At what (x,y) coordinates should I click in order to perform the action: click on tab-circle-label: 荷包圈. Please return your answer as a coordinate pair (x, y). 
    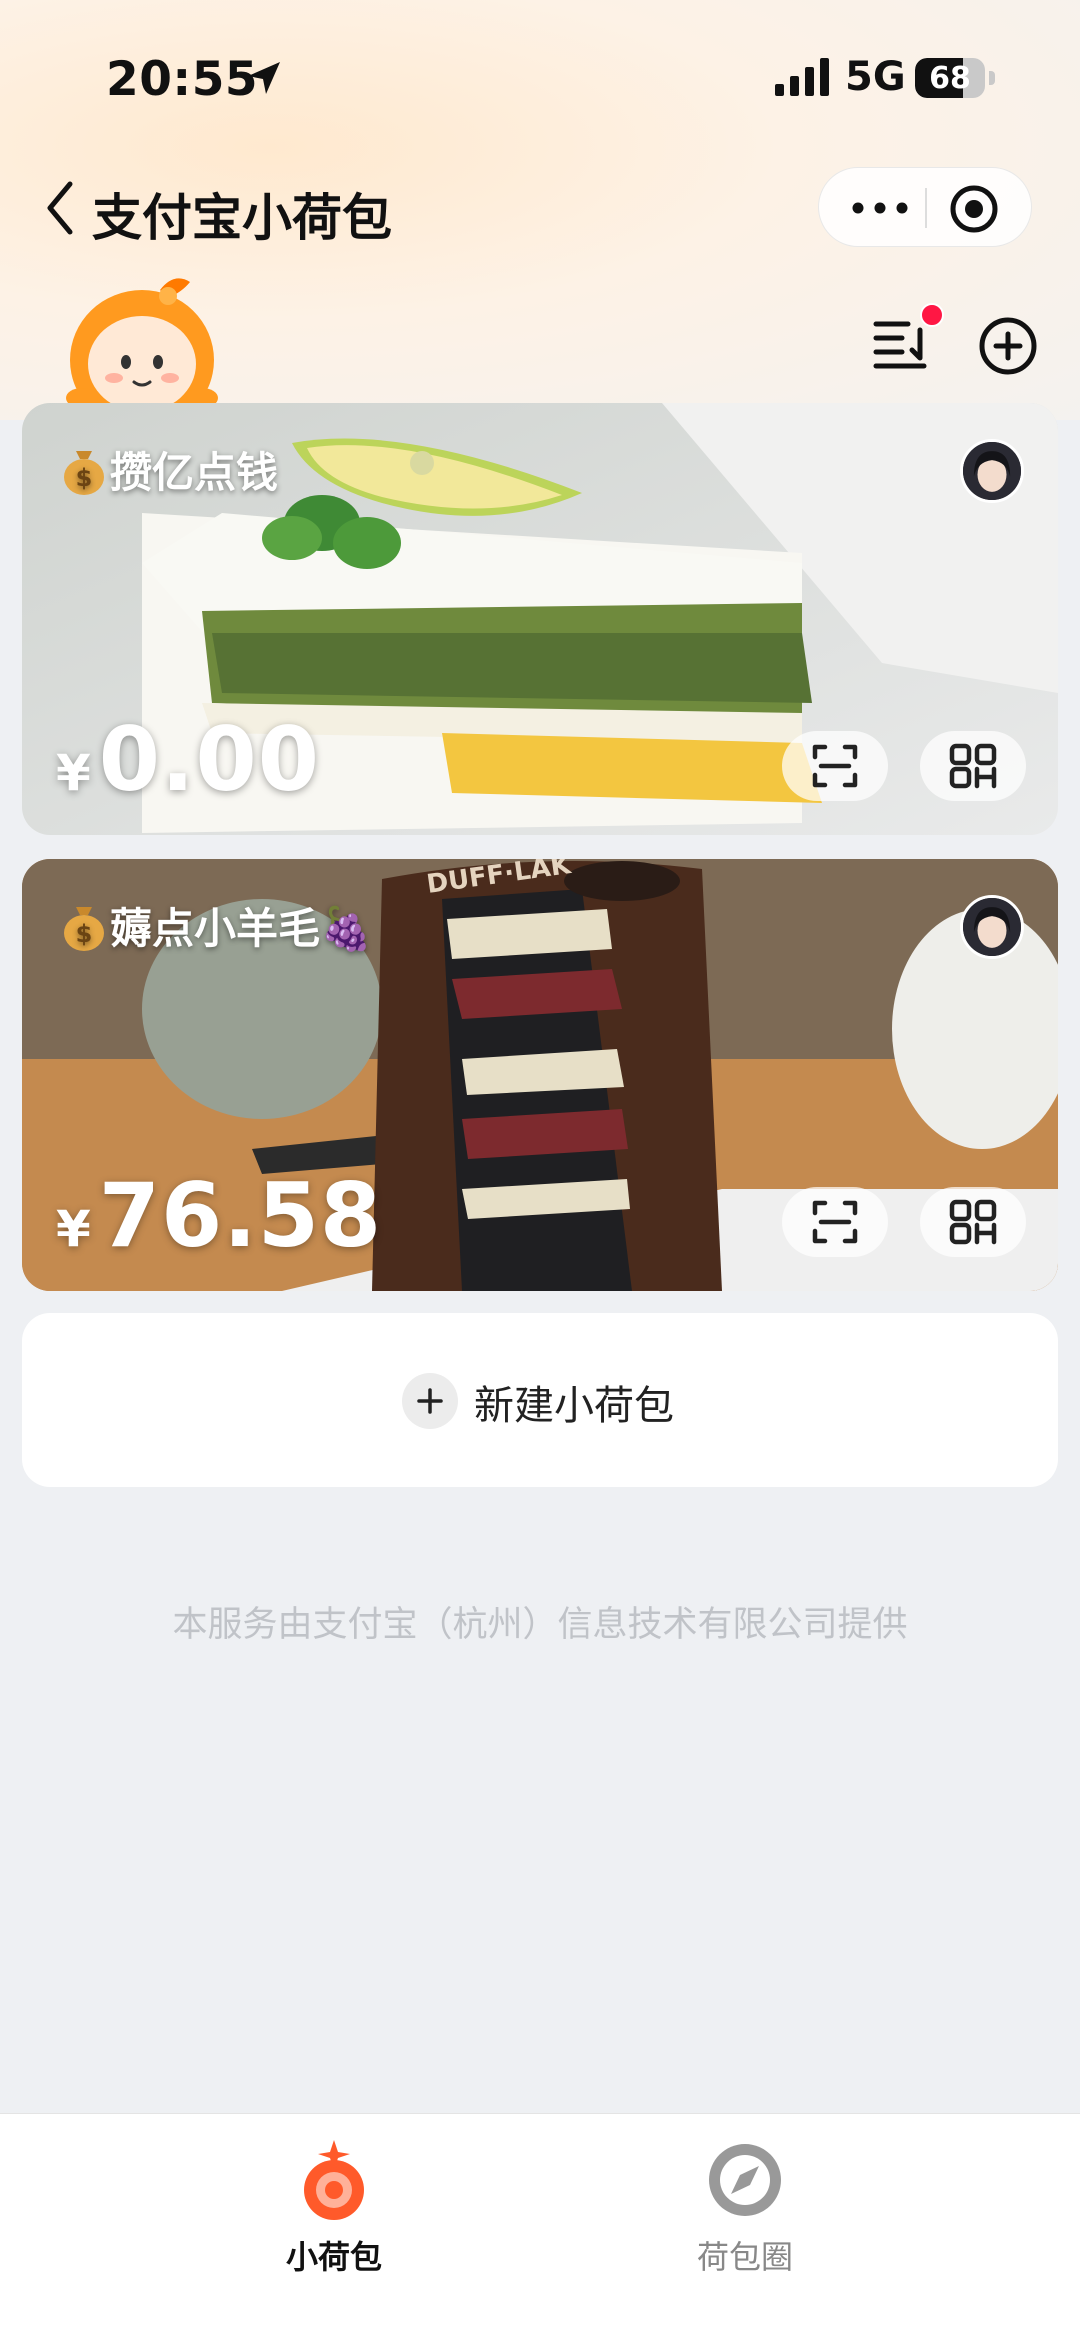
    Looking at the image, I should click on (744, 2257).